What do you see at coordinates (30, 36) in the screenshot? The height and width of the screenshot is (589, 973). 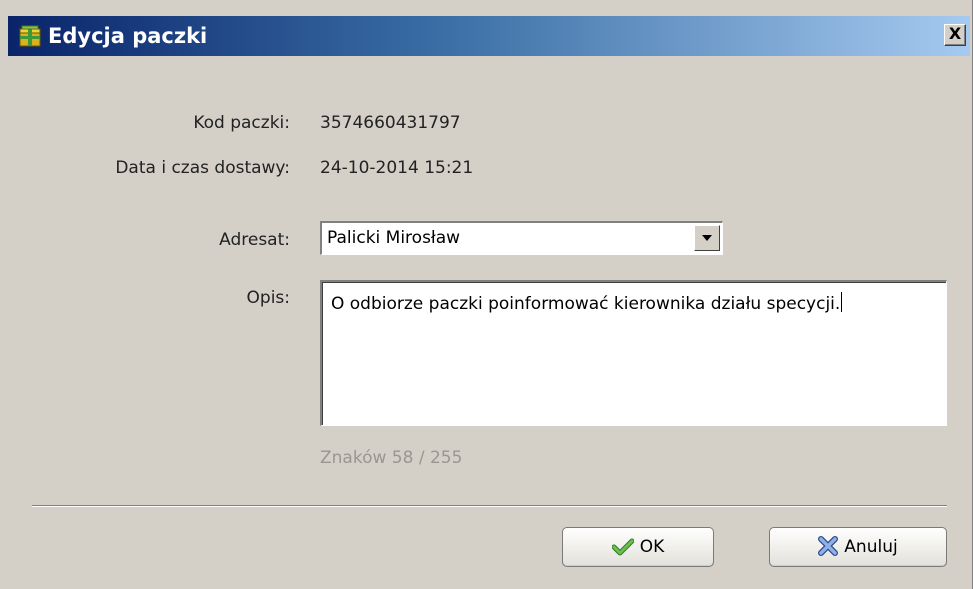 I see `package-icon` at bounding box center [30, 36].